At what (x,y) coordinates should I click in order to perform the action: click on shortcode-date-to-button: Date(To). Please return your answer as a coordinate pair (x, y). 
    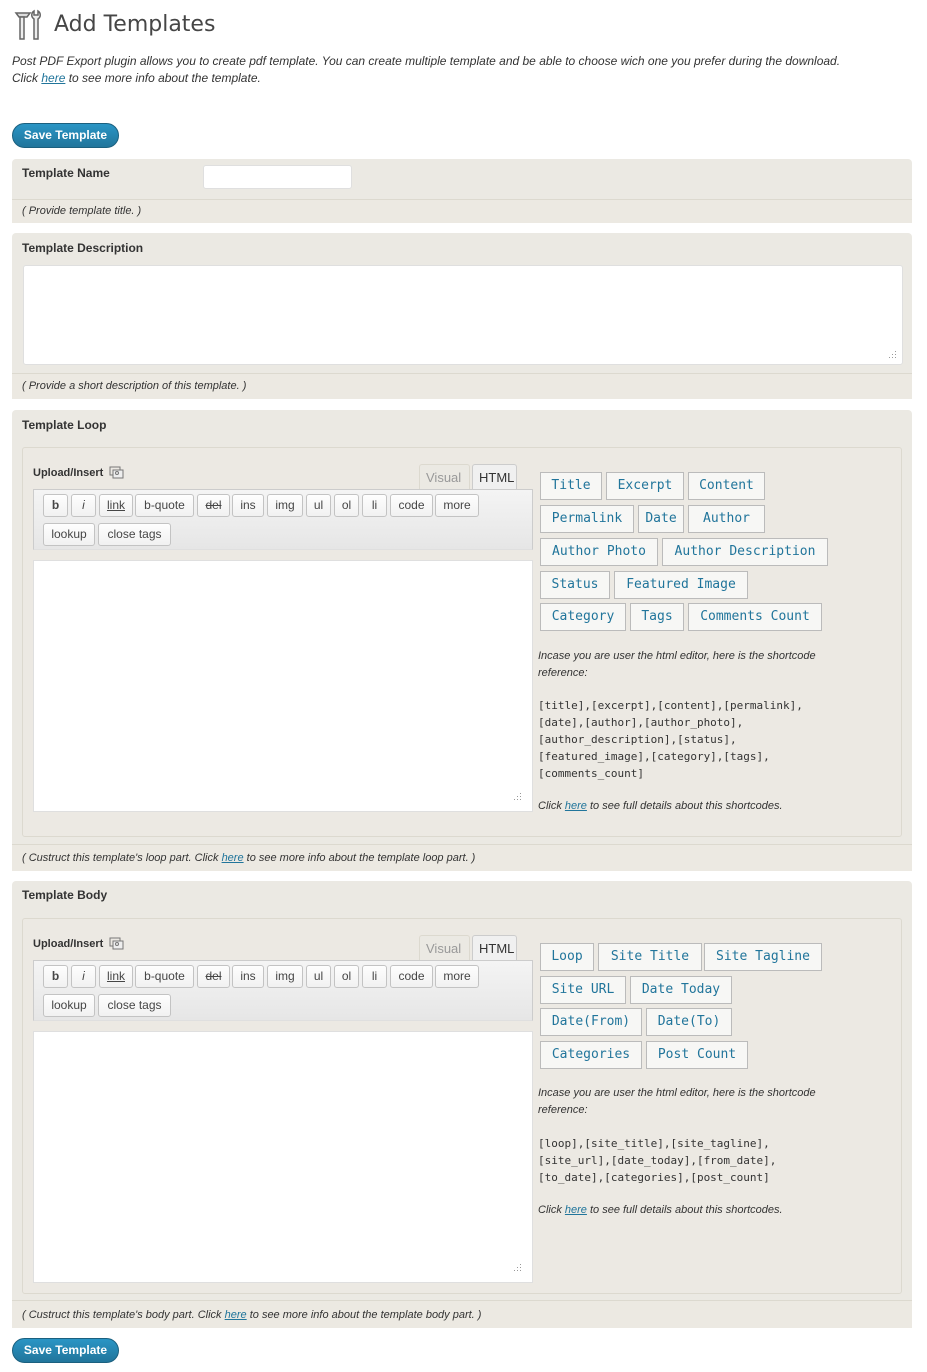
    Looking at the image, I should click on (689, 1022).